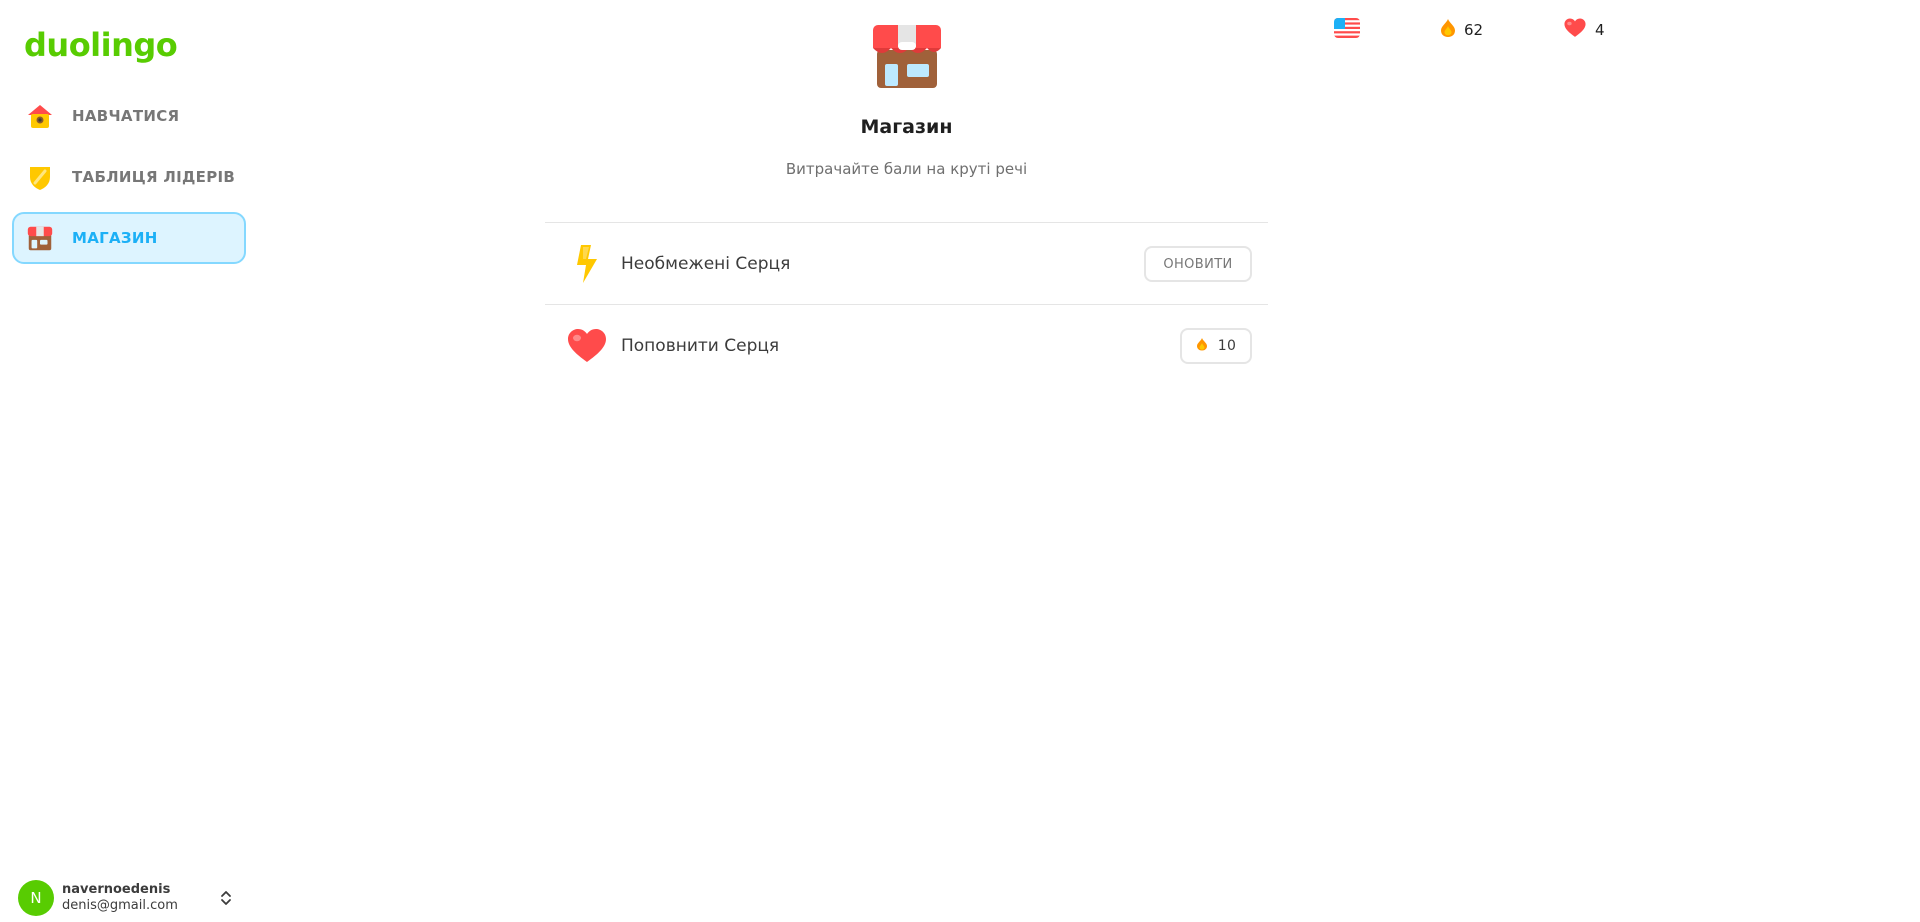 The width and height of the screenshot is (1920, 922). I want to click on duolingo-logo: duolingo, so click(101, 45).